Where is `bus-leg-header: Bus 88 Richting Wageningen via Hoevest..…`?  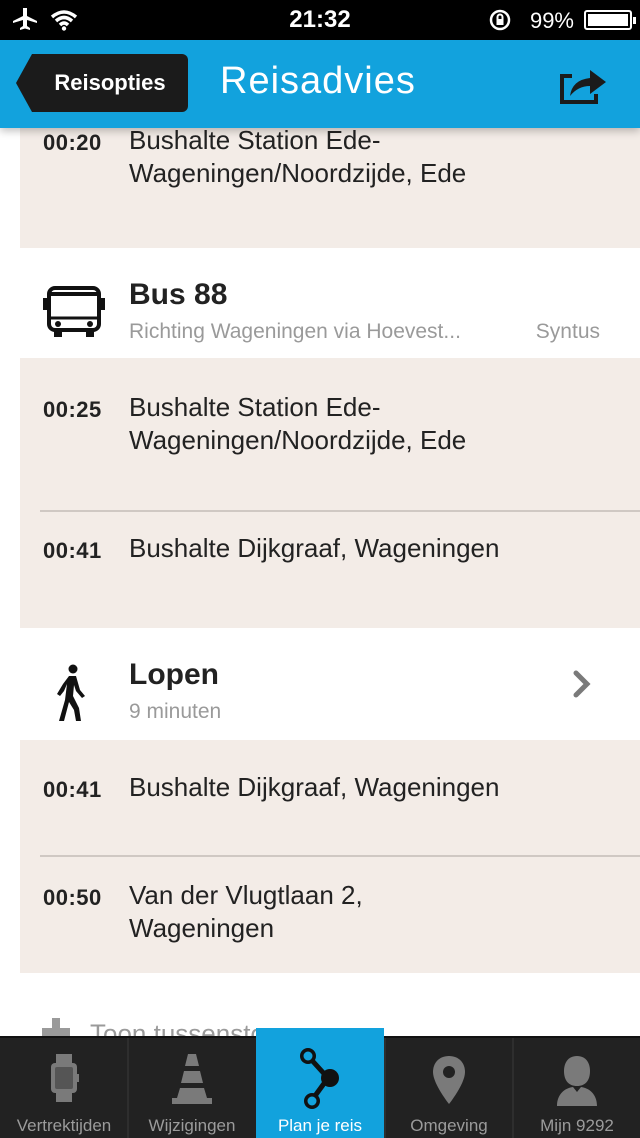 bus-leg-header: Bus 88 Richting Wageningen via Hoevest..… is located at coordinates (330, 303).